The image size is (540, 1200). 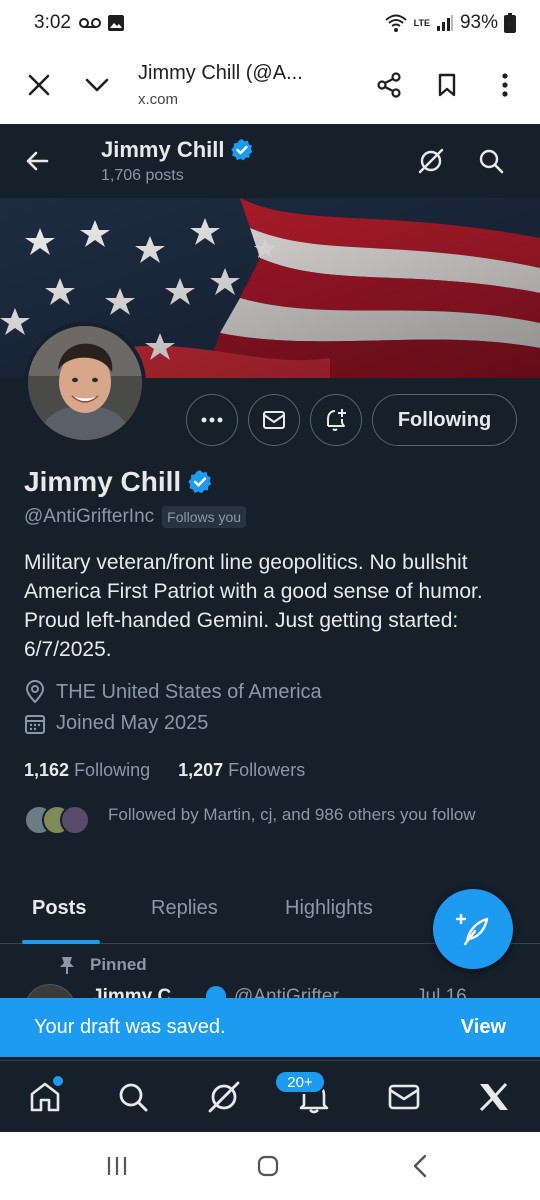 I want to click on bell-plus-icon, so click(x=336, y=420).